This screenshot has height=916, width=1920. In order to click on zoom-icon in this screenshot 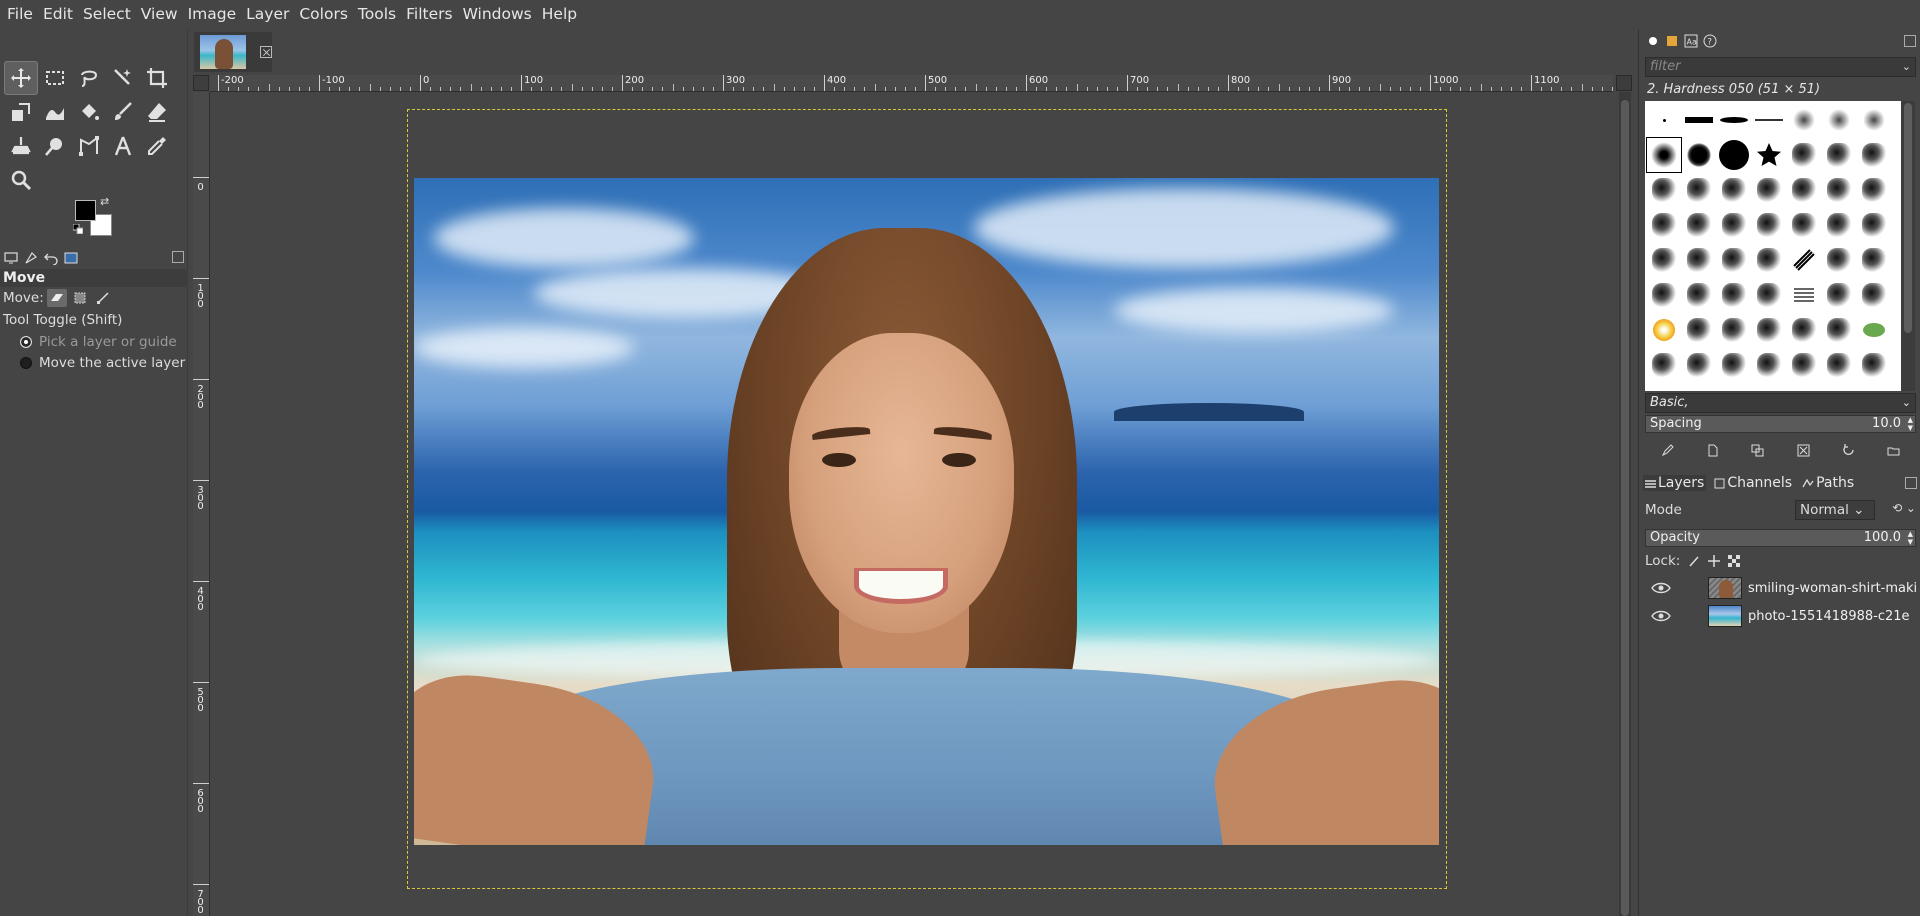, I will do `click(21, 180)`.